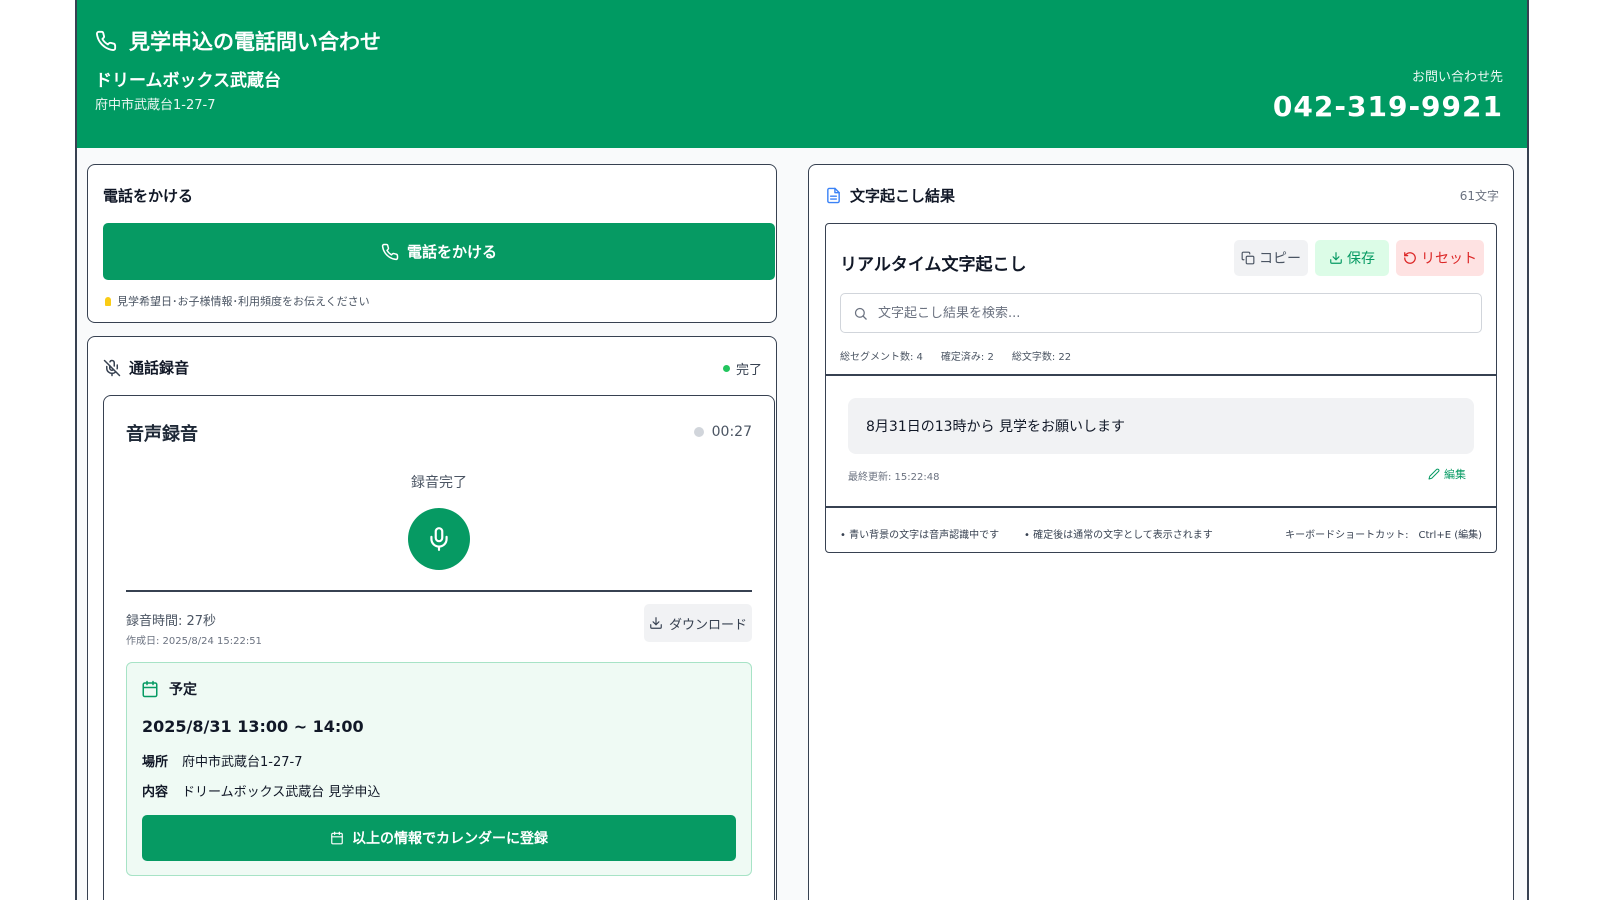  Describe the element at coordinates (1479, 196) in the screenshot. I see `char-count: 61文字` at that location.